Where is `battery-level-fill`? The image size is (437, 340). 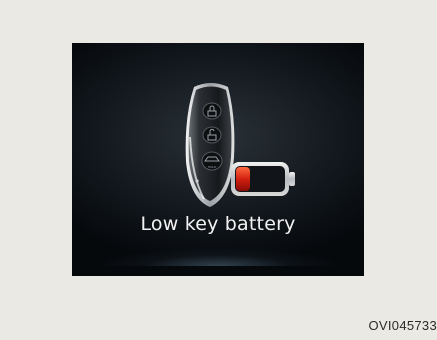
battery-level-fill is located at coordinates (243, 179).